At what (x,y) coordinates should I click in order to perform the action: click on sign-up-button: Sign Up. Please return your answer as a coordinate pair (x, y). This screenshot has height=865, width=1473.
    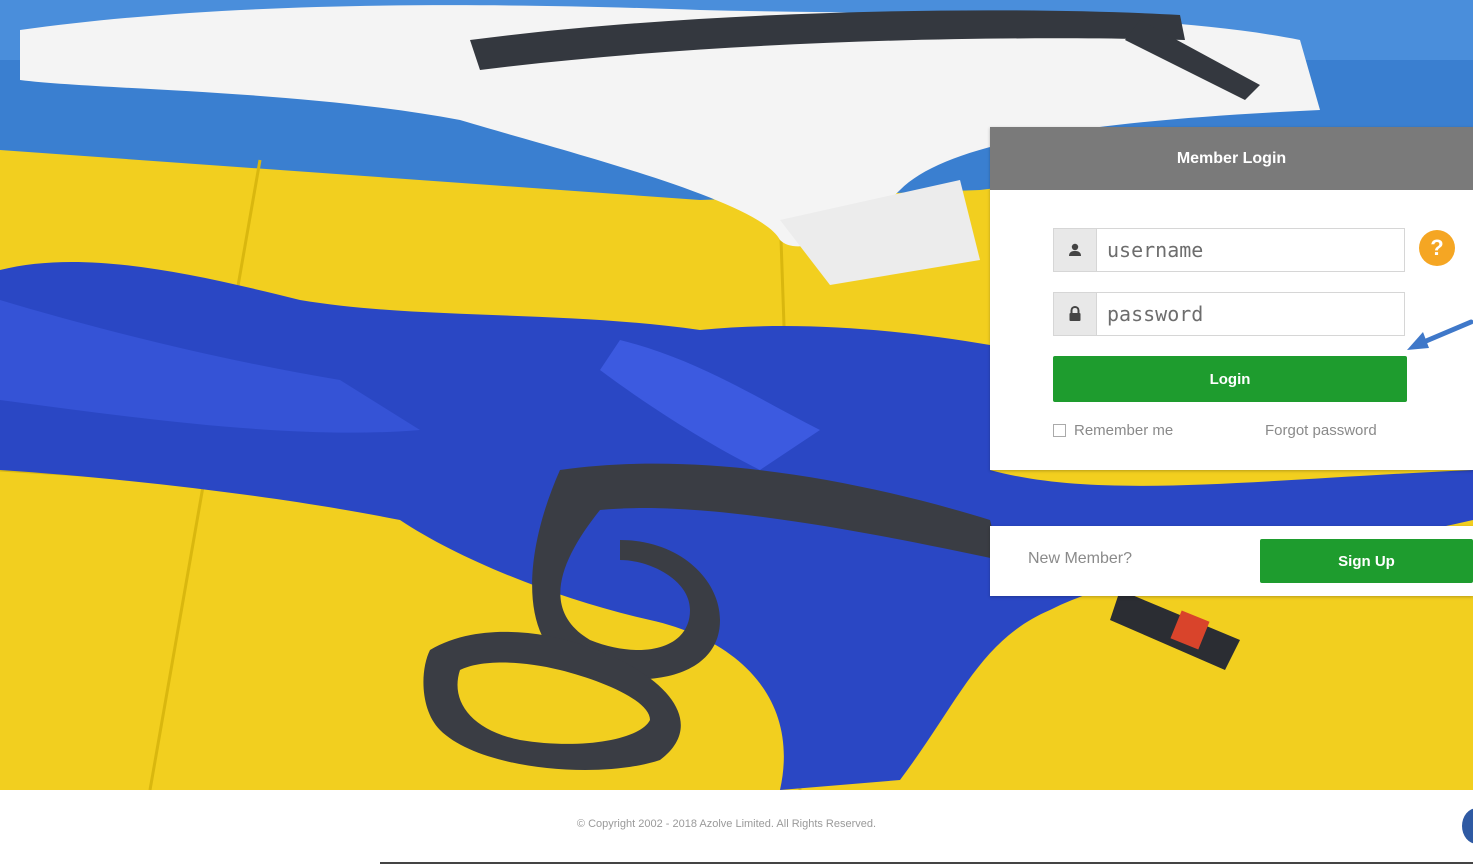
    Looking at the image, I should click on (1366, 561).